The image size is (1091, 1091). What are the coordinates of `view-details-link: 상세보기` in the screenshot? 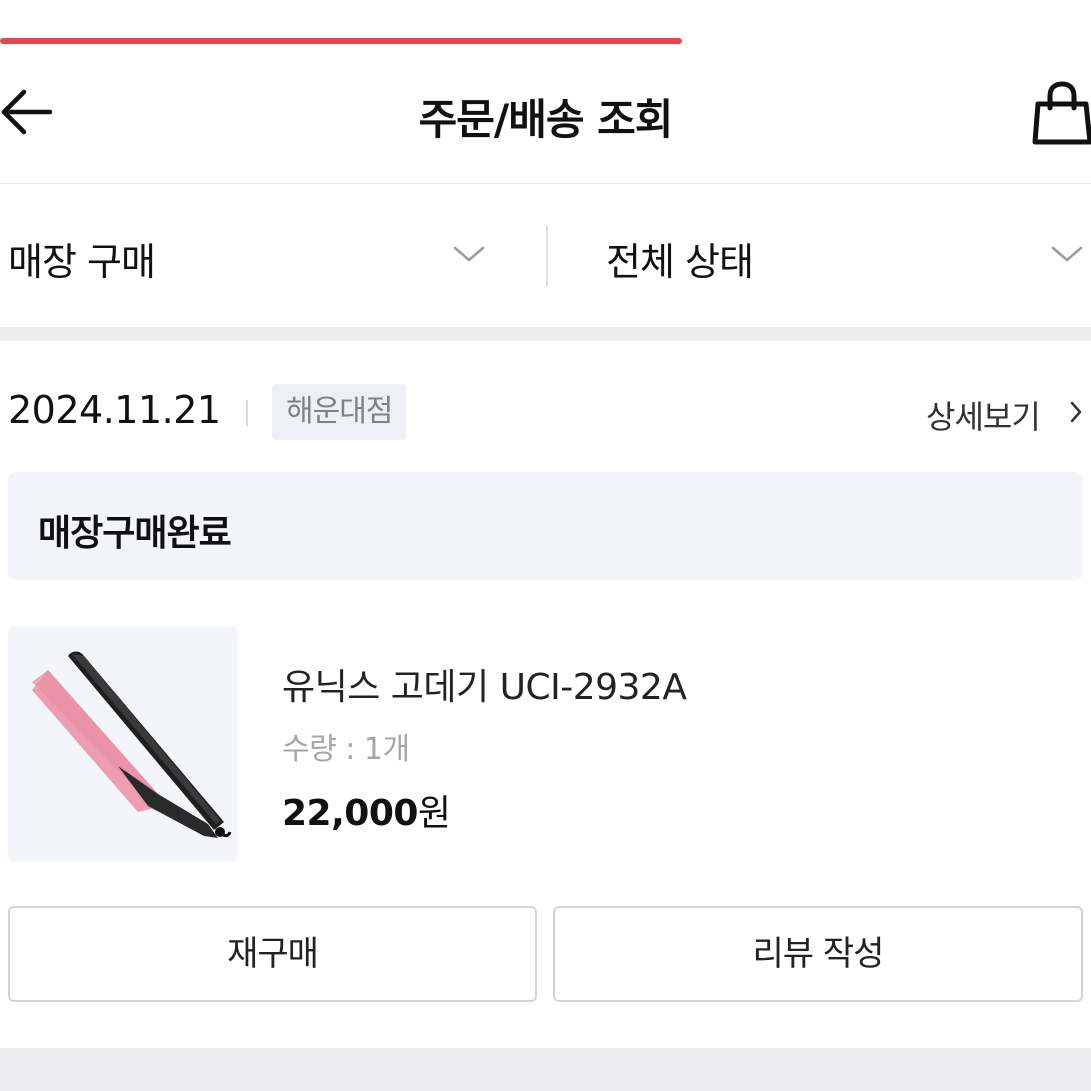 It's located at (1008, 413).